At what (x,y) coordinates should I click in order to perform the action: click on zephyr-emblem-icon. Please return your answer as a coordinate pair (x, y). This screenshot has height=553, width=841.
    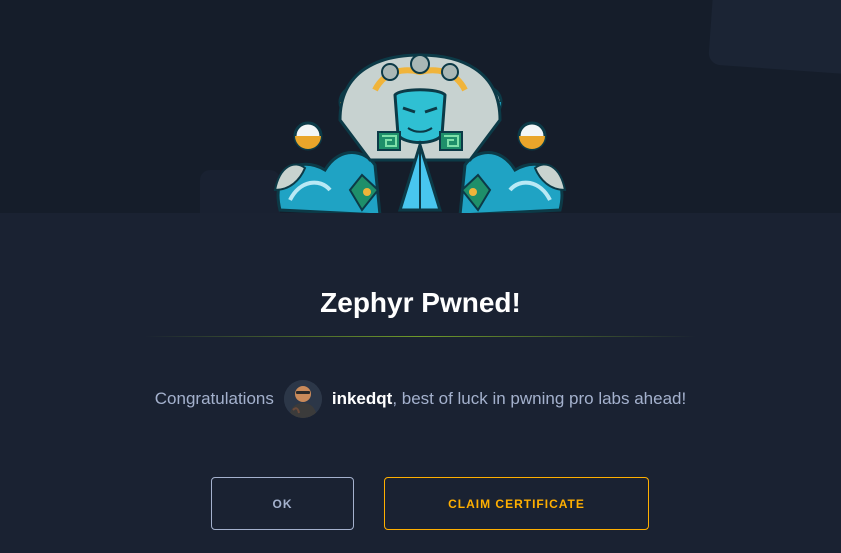
    Looking at the image, I should click on (420, 133).